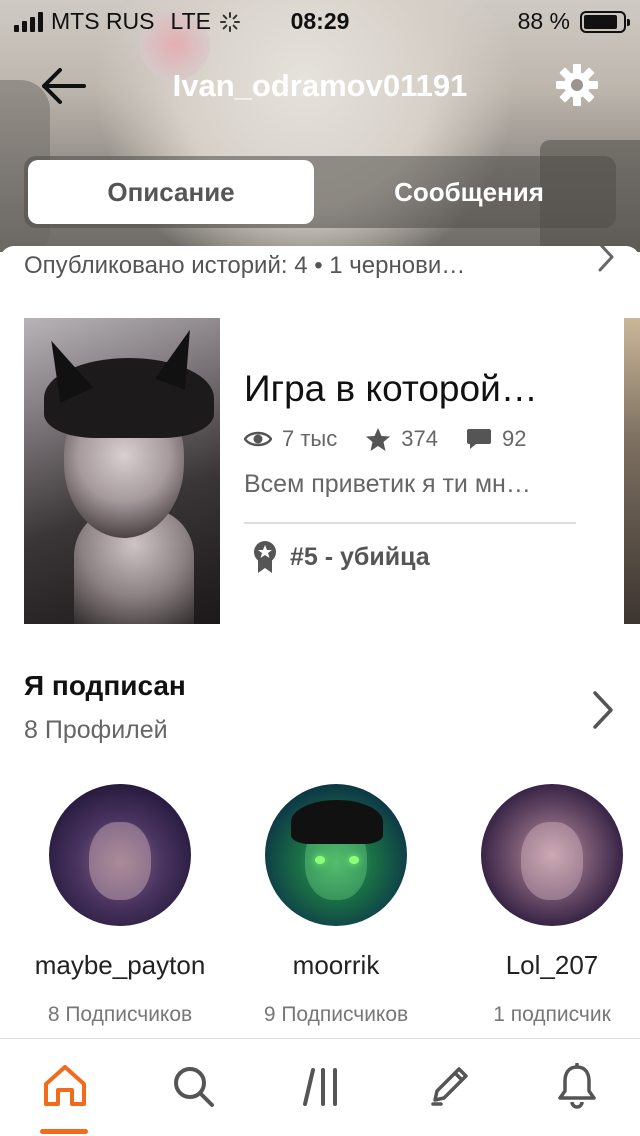 This screenshot has height=1136, width=640. Describe the element at coordinates (320, 20) in the screenshot. I see `status-bar: MTS RUS LTE 08:29 88 %` at that location.